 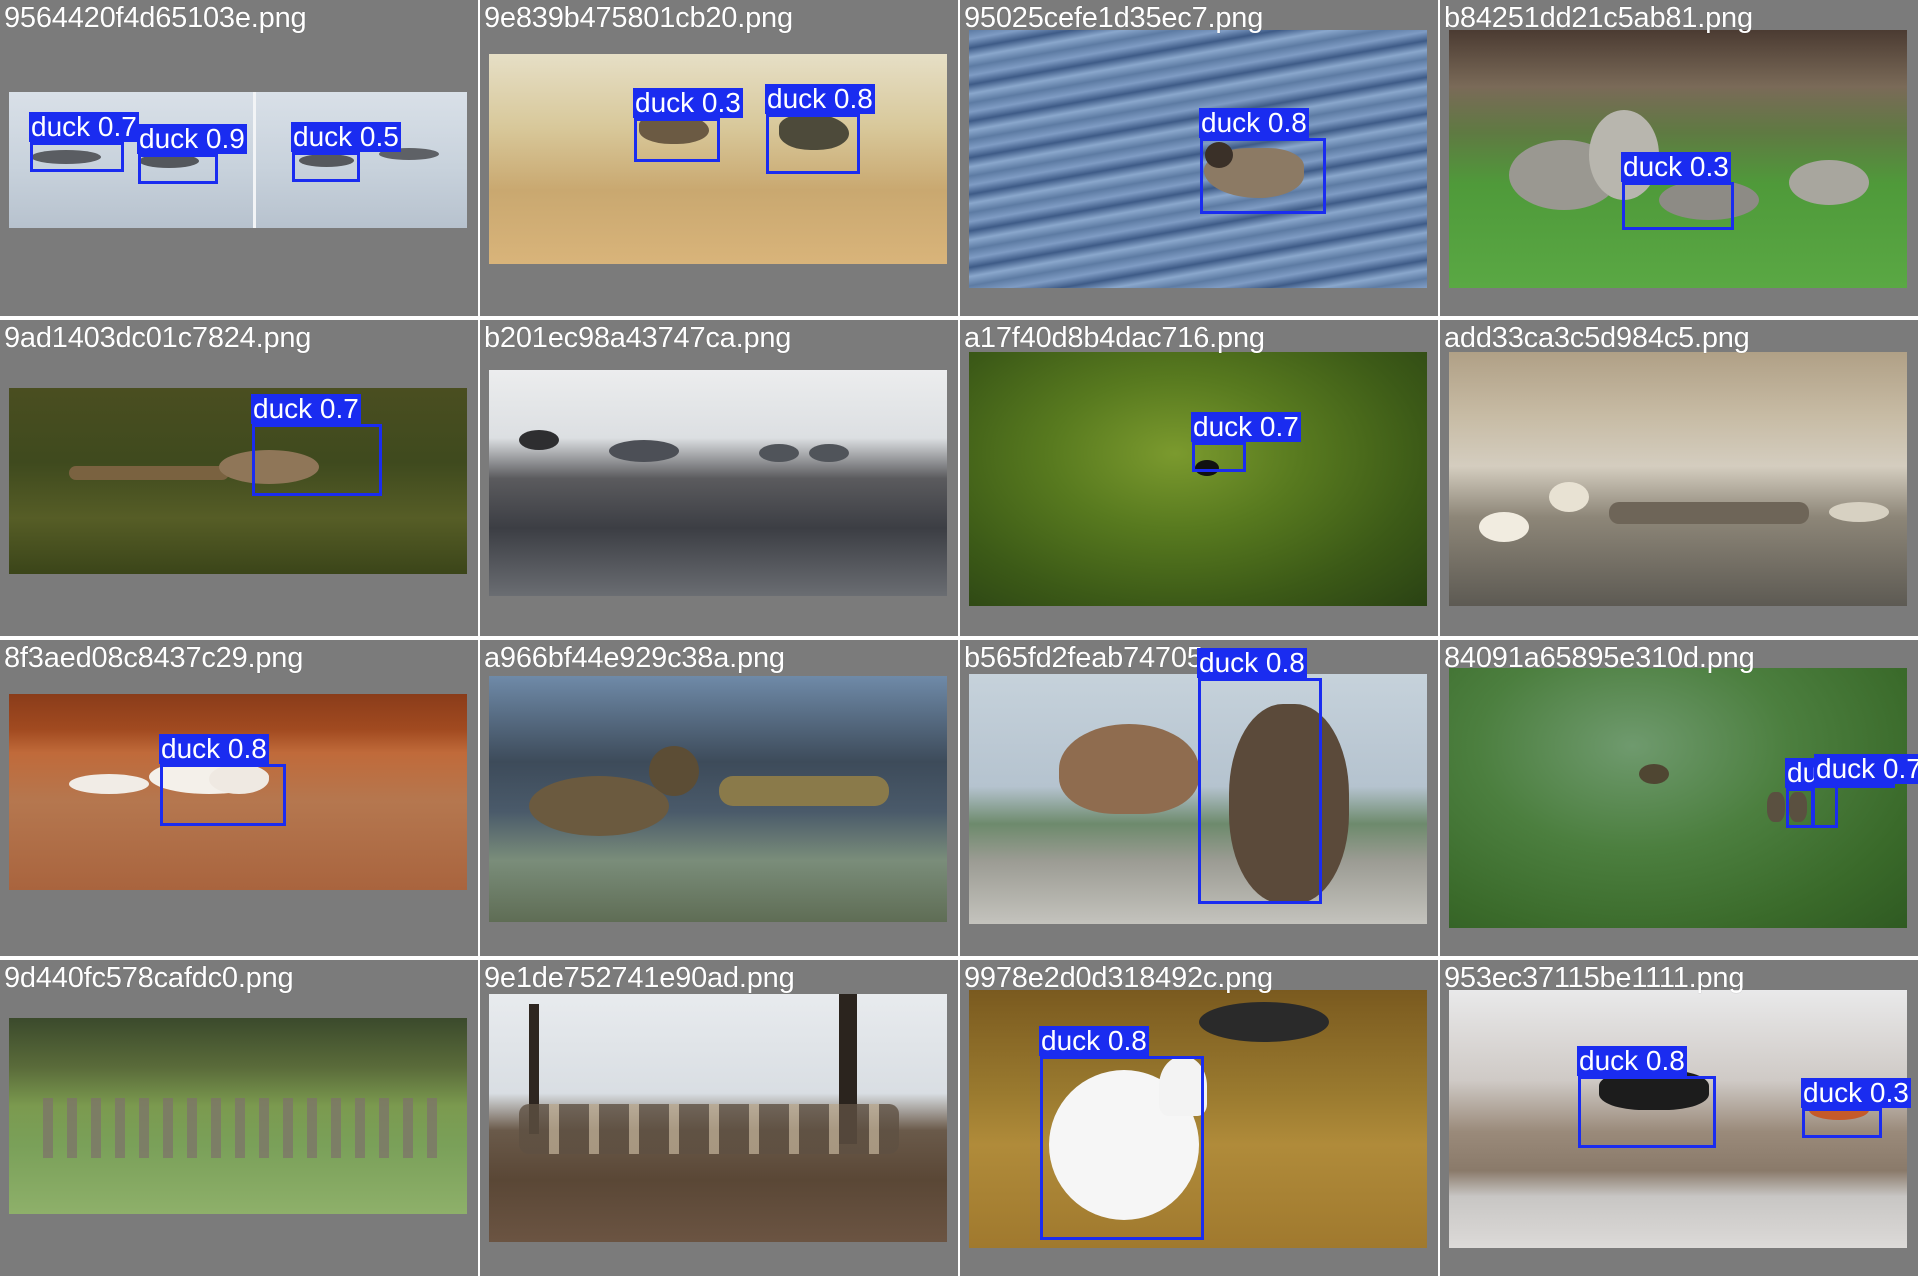 What do you see at coordinates (154, 658) in the screenshot?
I see `filename-label: 8f3aed08c8437c29.png` at bounding box center [154, 658].